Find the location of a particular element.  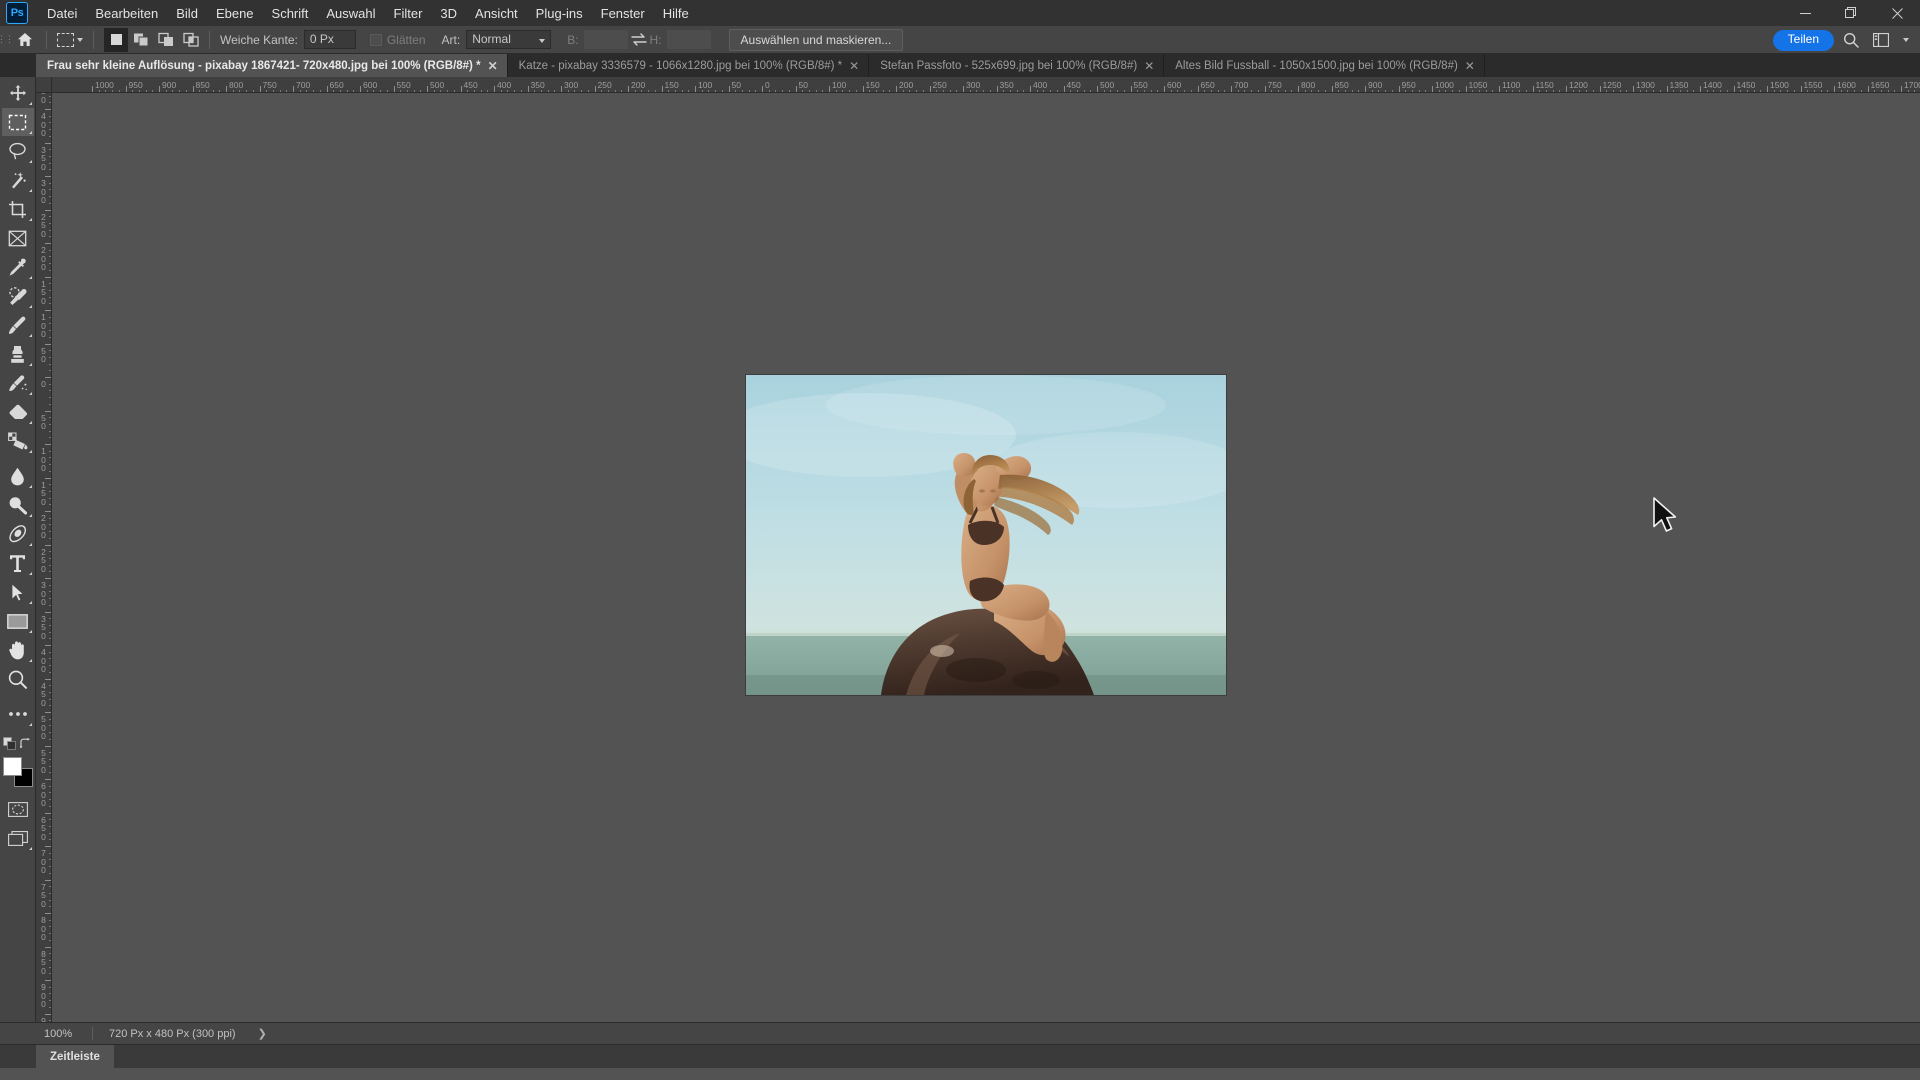

spot-healing-brush-tool is located at coordinates (18, 296).